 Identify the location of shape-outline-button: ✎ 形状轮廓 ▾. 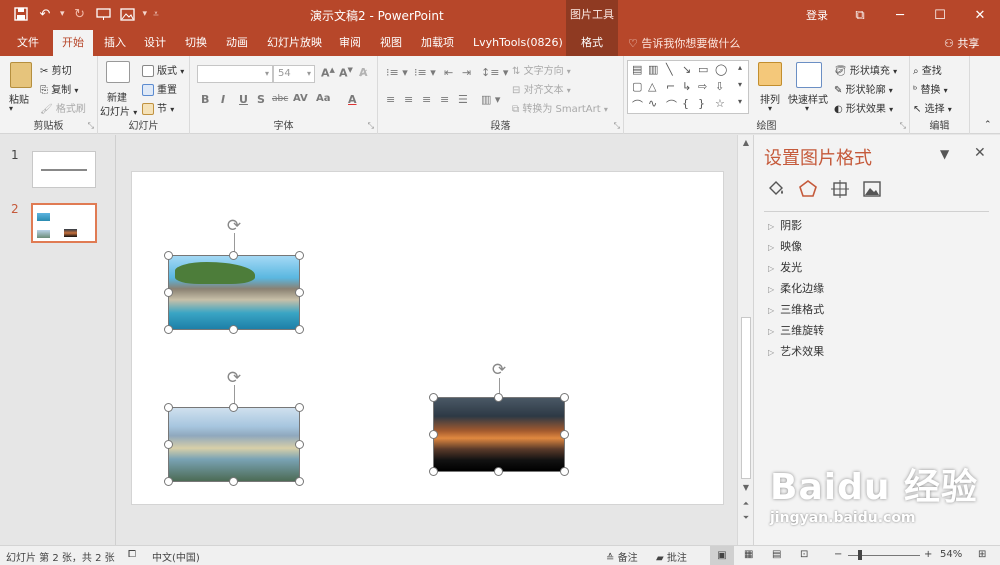
(863, 88).